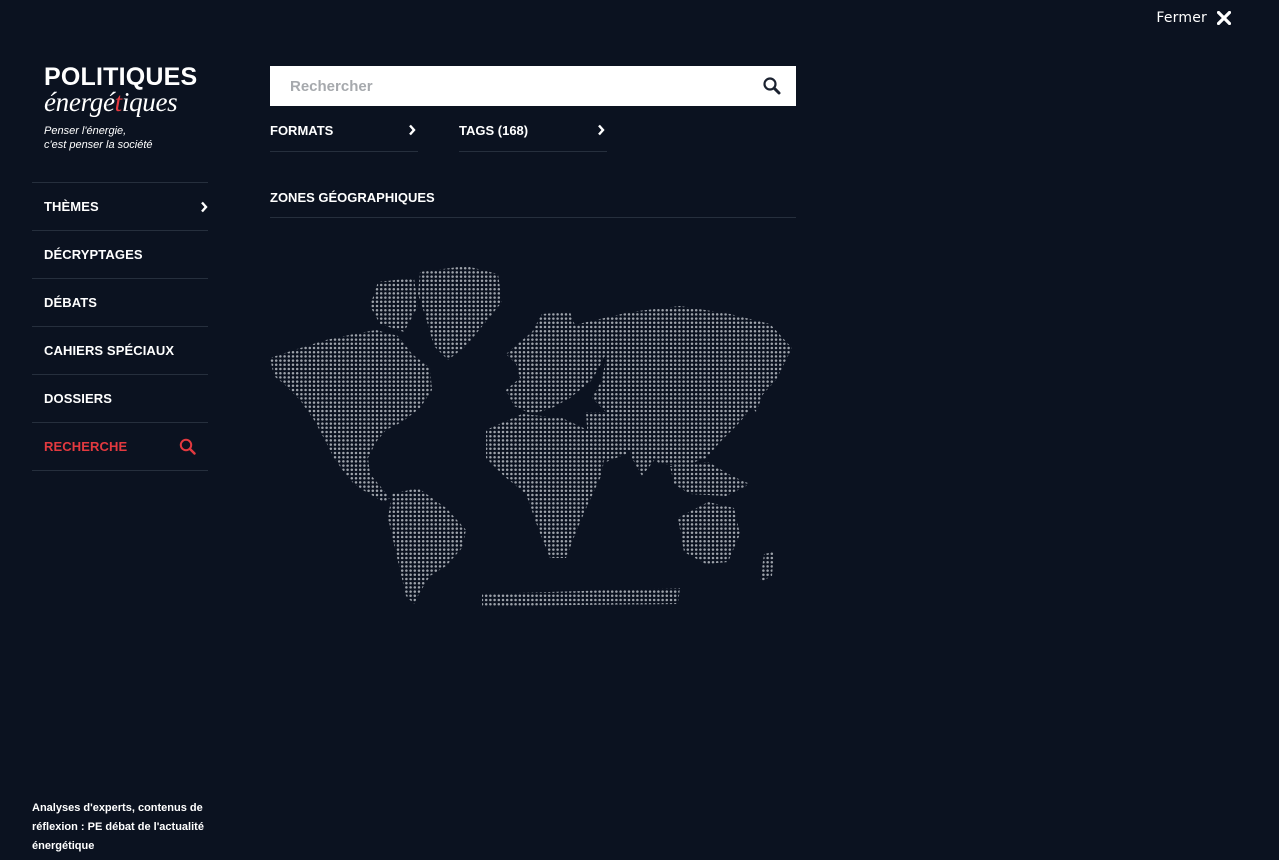 Image resolution: width=1279 pixels, height=860 pixels. Describe the element at coordinates (111, 102) in the screenshot. I see `logo-line-2: énergétiques` at that location.